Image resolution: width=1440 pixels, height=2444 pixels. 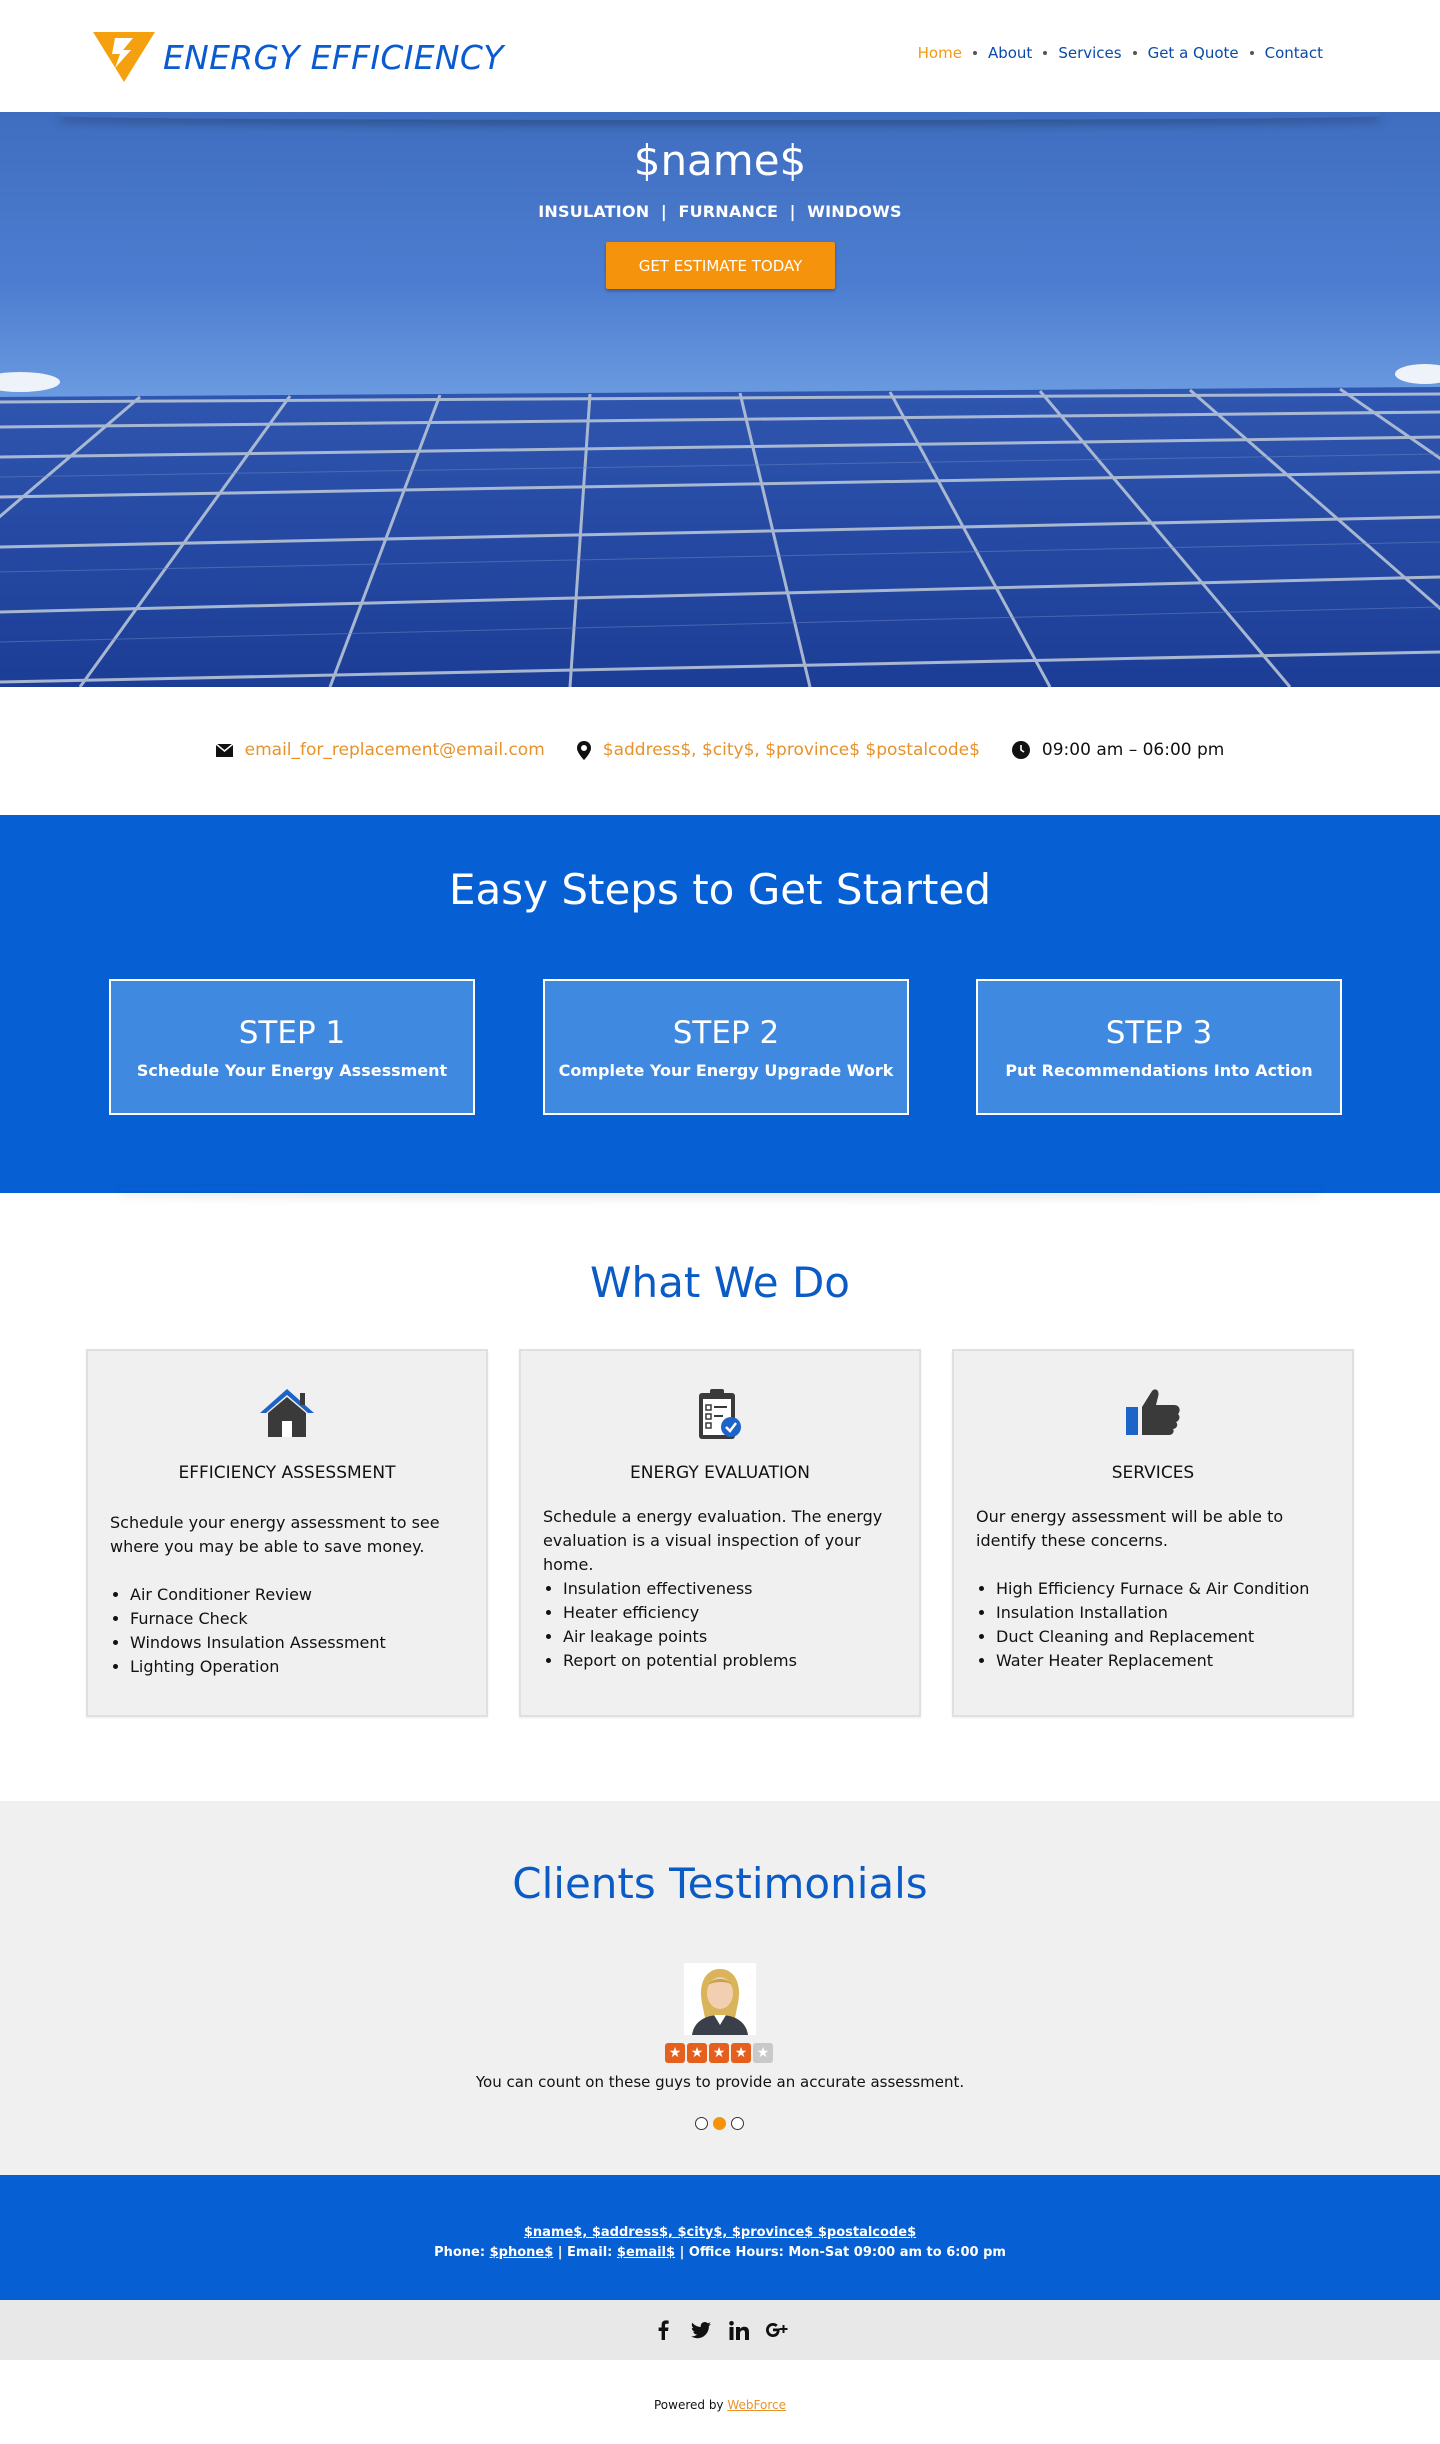 What do you see at coordinates (522, 2252) in the screenshot?
I see `footer-phone-link: $phone$` at bounding box center [522, 2252].